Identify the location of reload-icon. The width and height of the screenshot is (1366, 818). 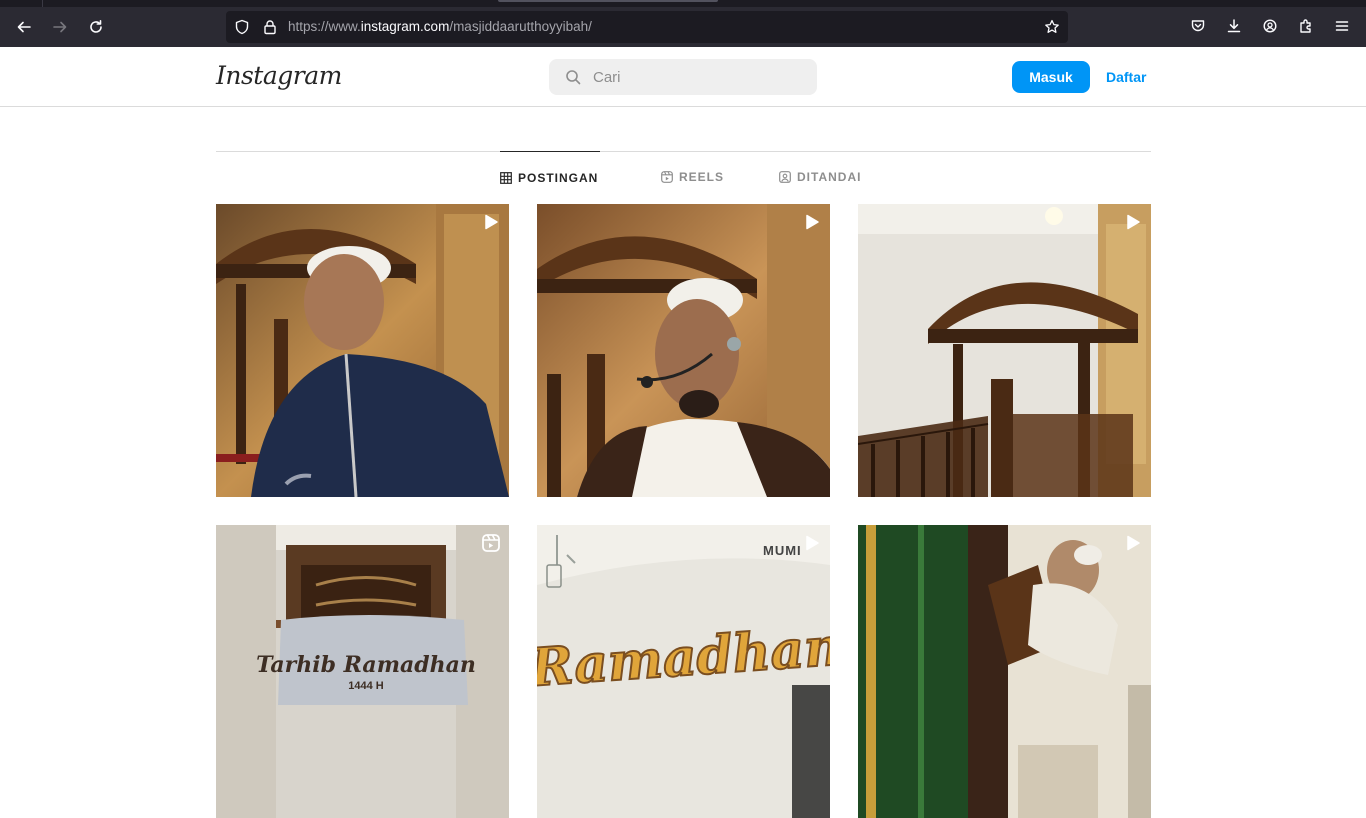
(96, 26).